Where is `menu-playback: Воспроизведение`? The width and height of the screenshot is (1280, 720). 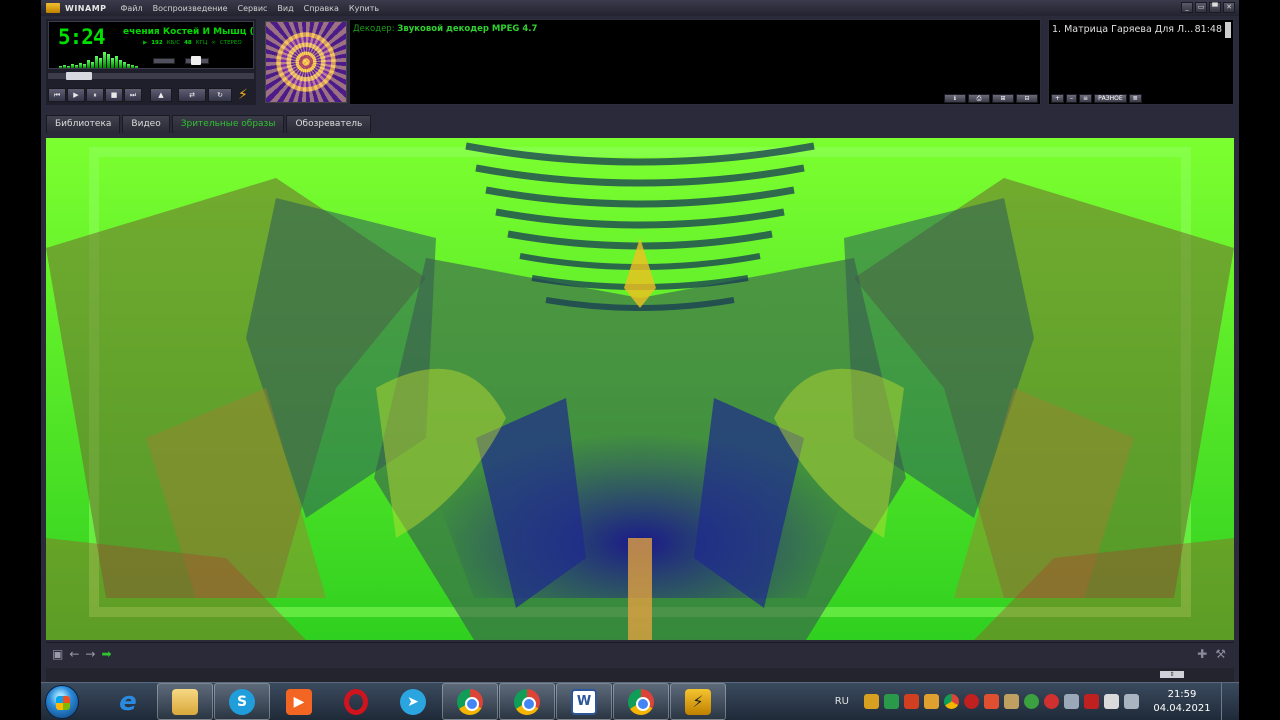 menu-playback: Воспроизведение is located at coordinates (190, 8).